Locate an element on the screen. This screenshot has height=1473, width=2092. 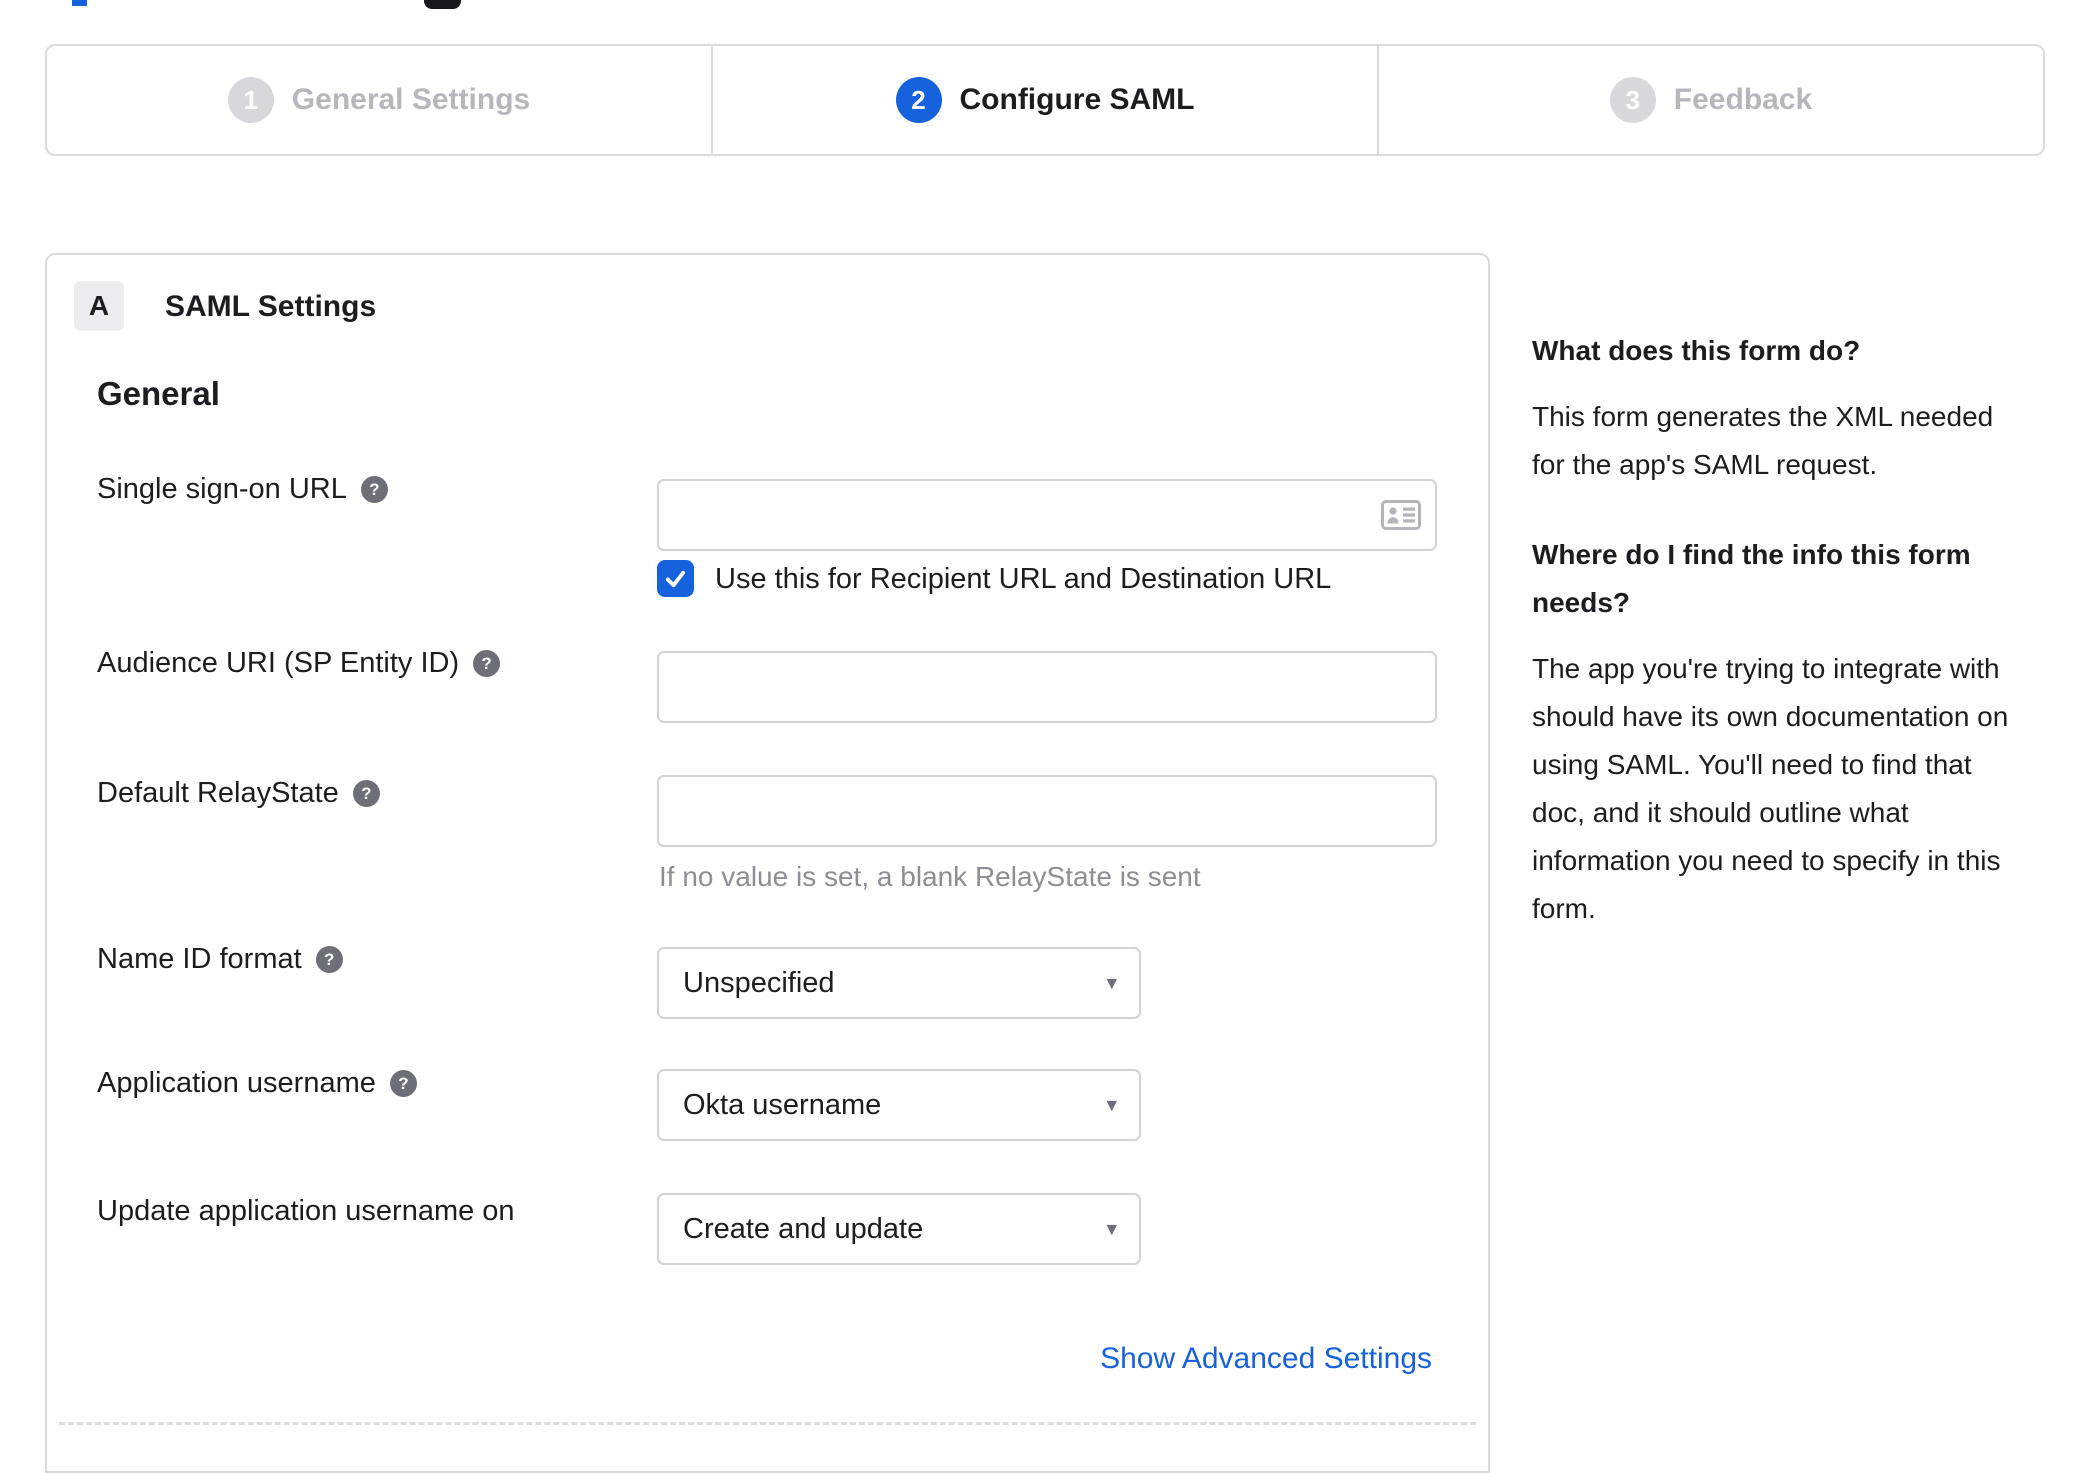
audience-uri-label: Audience URI (SP Entity ID) ? is located at coordinates (299, 663).